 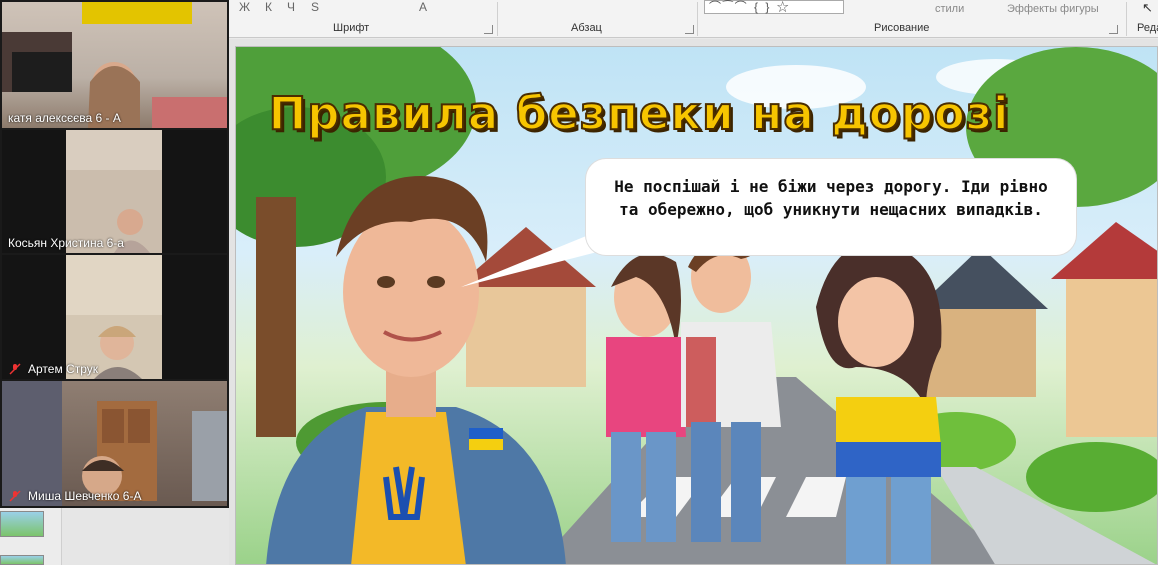 I want to click on ribbon-group-editing-label: Реда, so click(x=1147, y=28).